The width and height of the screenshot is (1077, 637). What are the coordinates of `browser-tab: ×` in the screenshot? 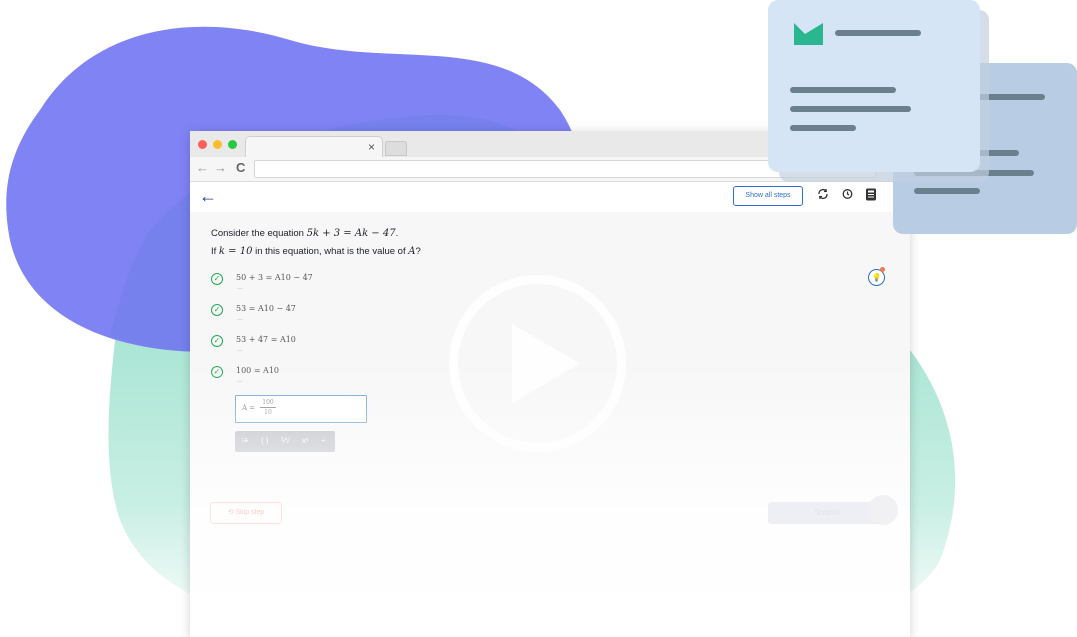 It's located at (314, 147).